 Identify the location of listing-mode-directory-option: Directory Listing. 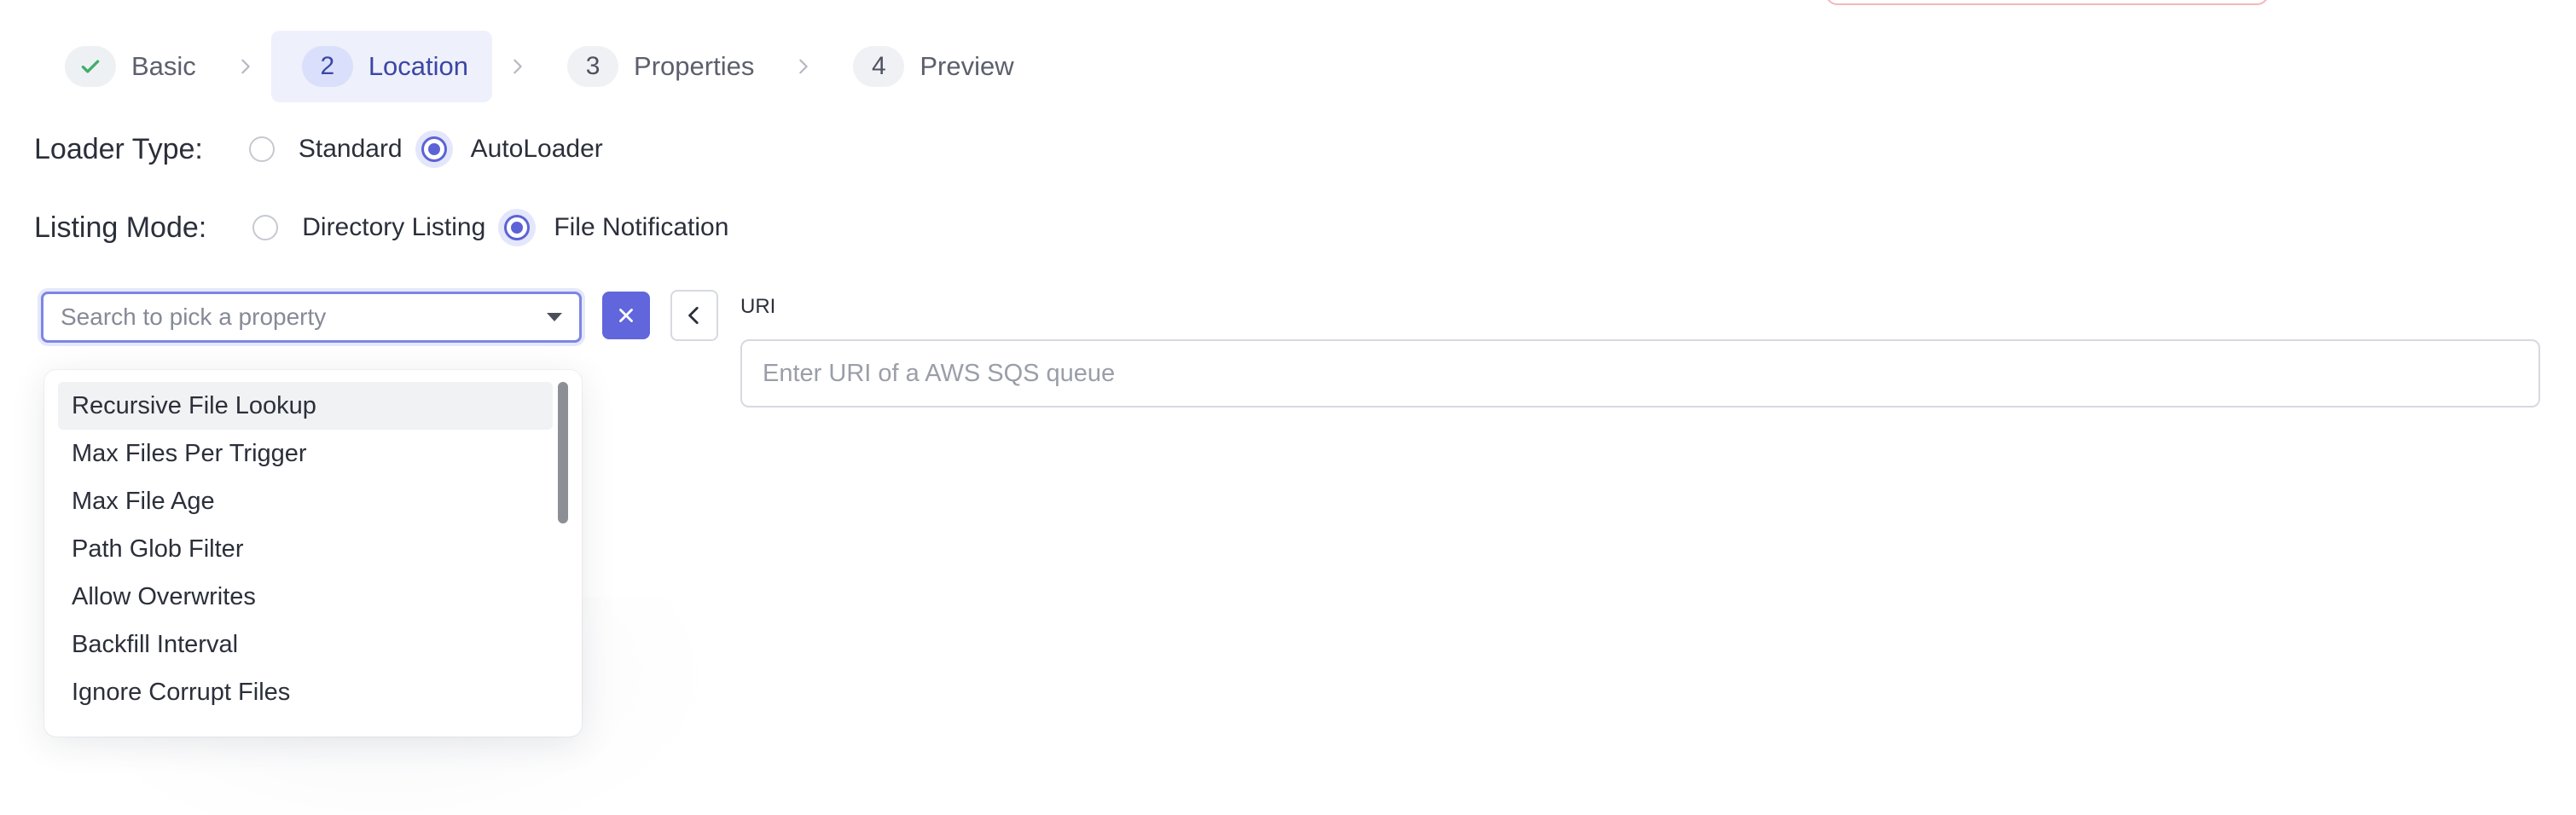
(368, 227).